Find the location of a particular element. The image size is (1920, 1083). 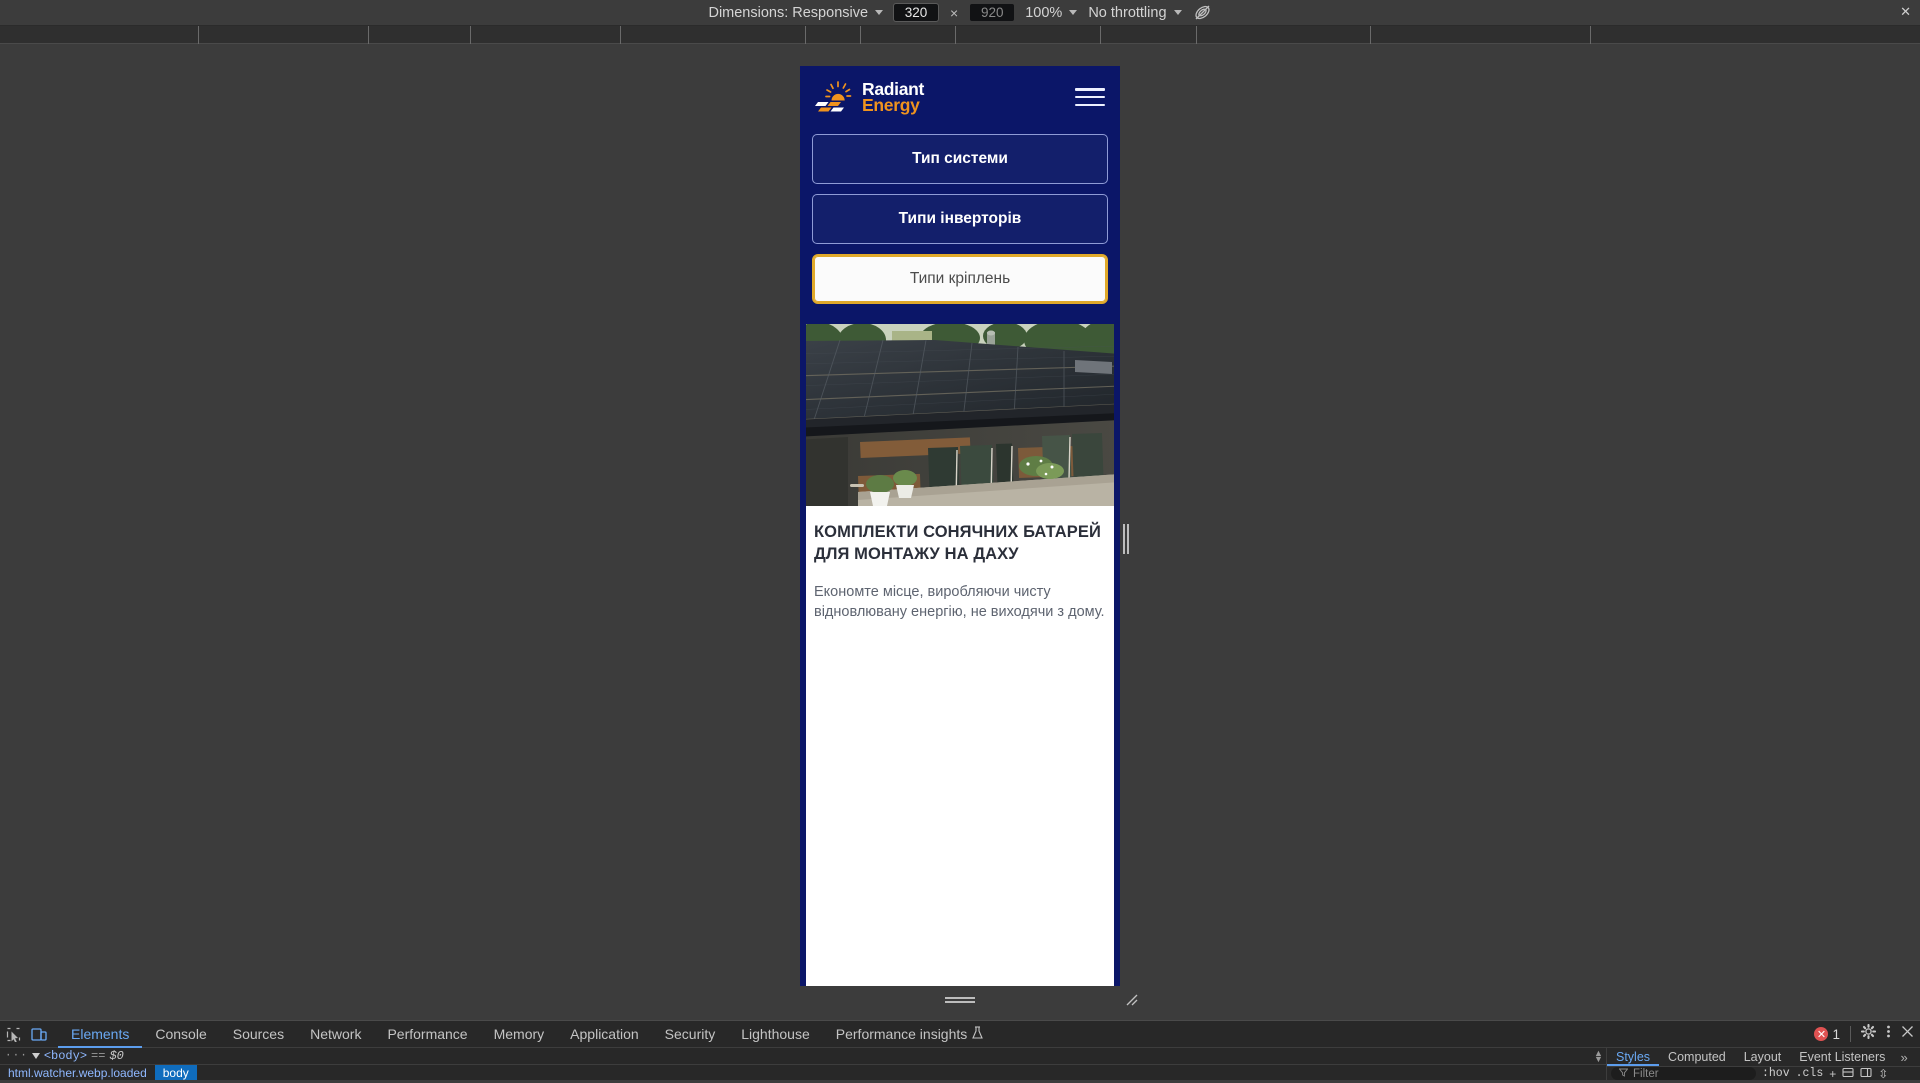

dom-tree-row-body: ··· <body> == $0 is located at coordinates (803, 1056).